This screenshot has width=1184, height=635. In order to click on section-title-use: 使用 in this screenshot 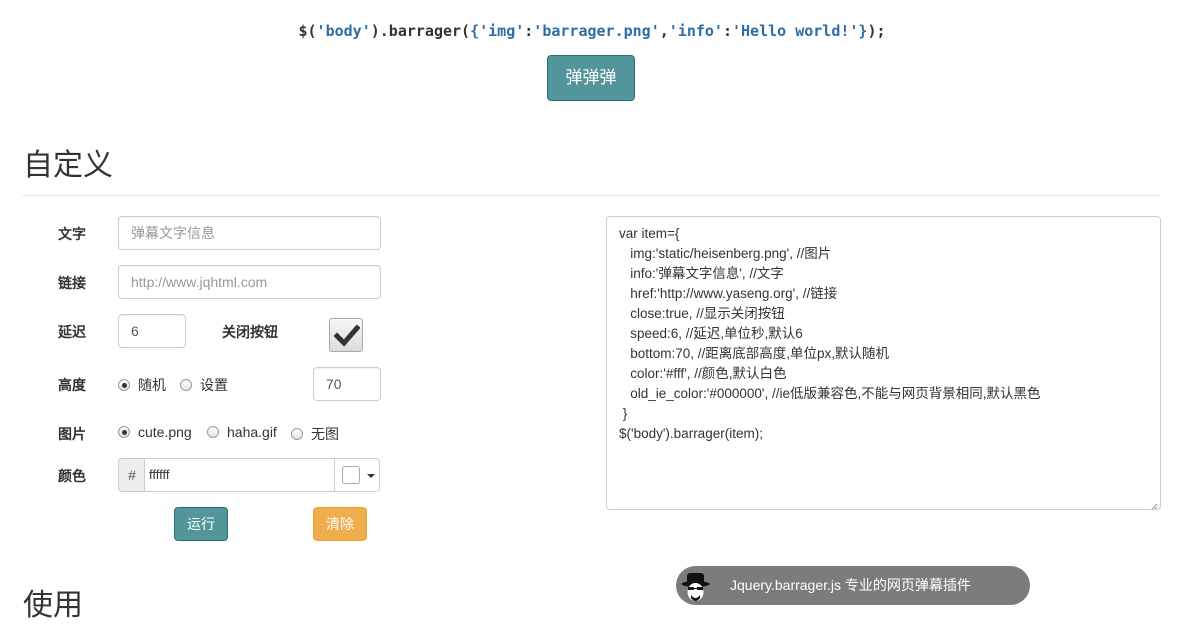, I will do `click(53, 605)`.